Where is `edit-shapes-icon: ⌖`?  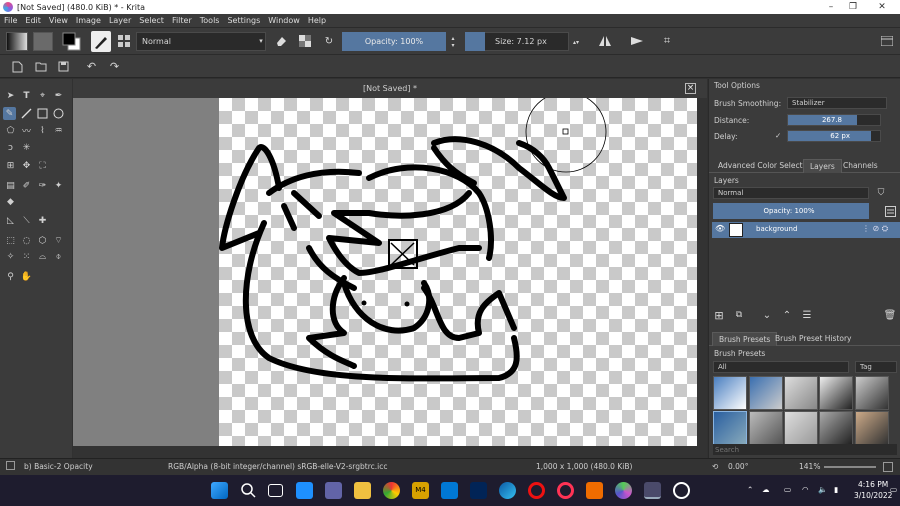 edit-shapes-icon: ⌖ is located at coordinates (42, 95).